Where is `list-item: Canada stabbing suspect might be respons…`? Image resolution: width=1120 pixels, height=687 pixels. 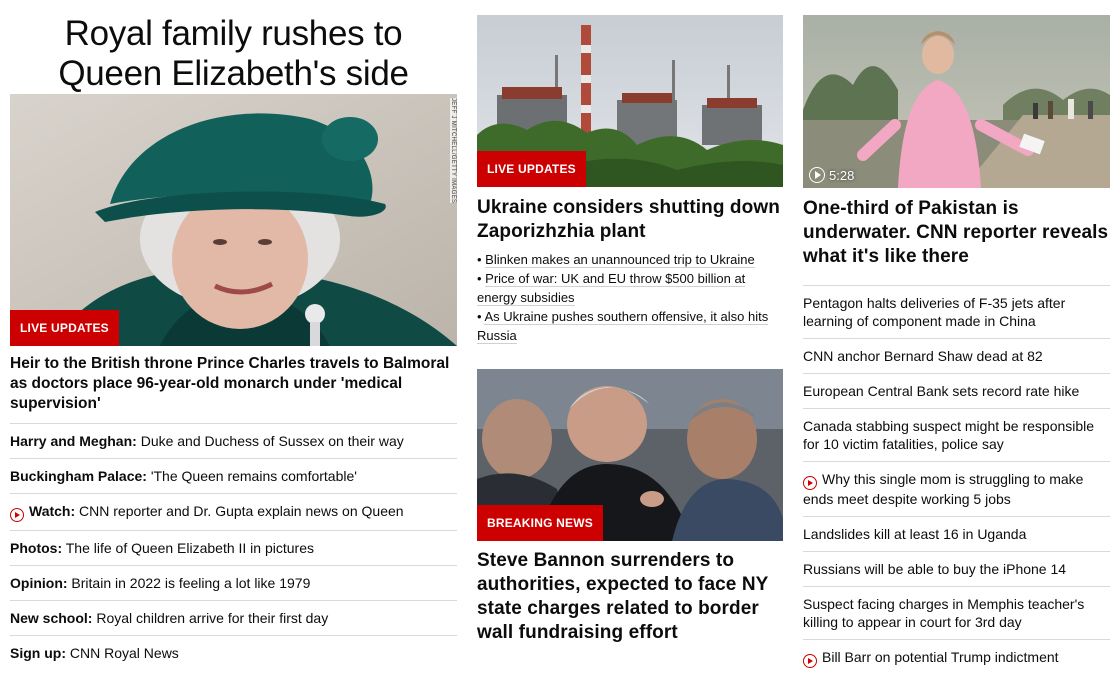
list-item: Canada stabbing suspect might be respons… is located at coordinates (956, 434).